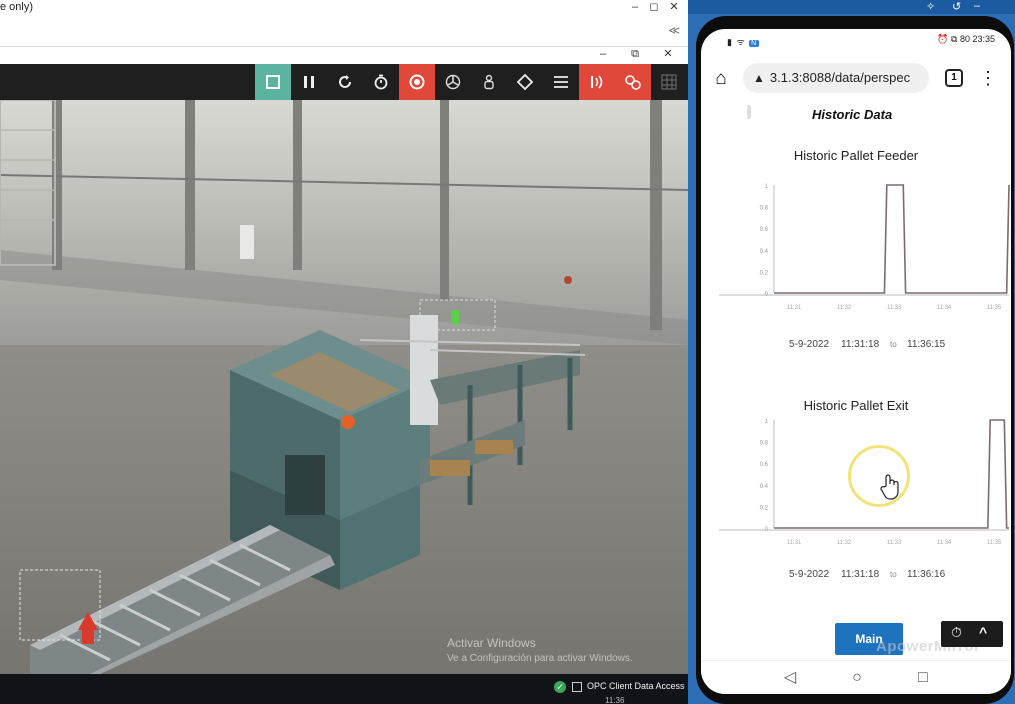 Image resolution: width=1015 pixels, height=704 pixels. What do you see at coordinates (560, 687) in the screenshot?
I see `check-icon: ✓` at bounding box center [560, 687].